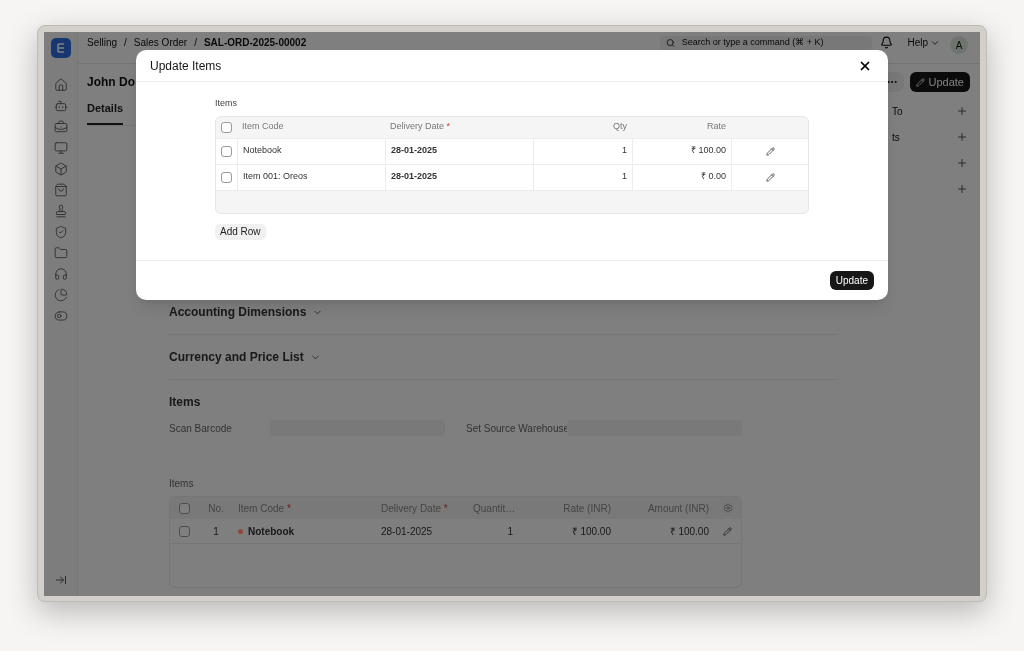  I want to click on sidebar-link: To, so click(897, 111).